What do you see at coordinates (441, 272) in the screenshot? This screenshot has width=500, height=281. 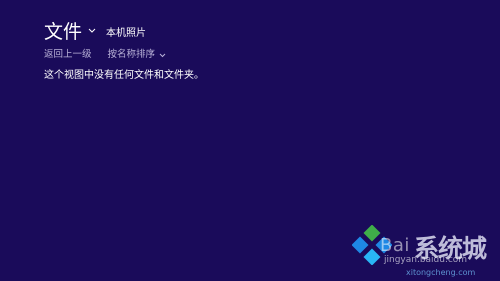 I see `watermark-site-url: xitongcheng.com` at bounding box center [441, 272].